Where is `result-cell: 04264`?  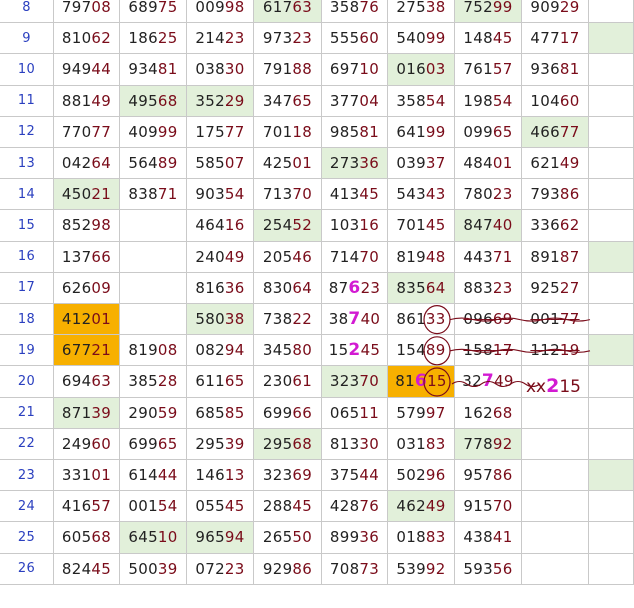 result-cell: 04264 is located at coordinates (87, 164).